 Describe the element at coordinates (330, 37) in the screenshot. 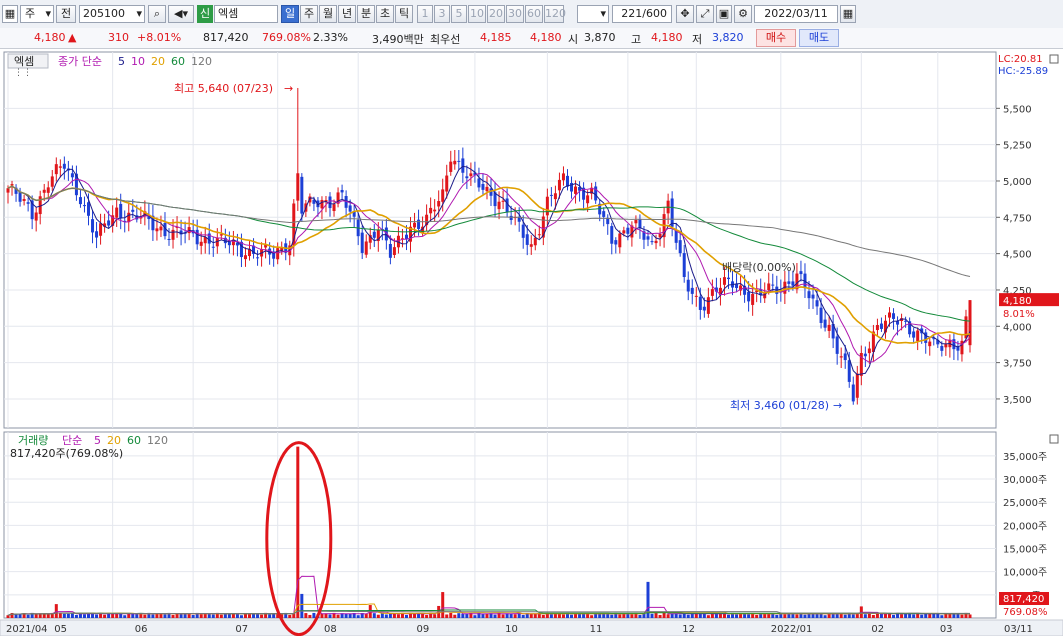

I see `turnover-rate: 2.33%` at that location.